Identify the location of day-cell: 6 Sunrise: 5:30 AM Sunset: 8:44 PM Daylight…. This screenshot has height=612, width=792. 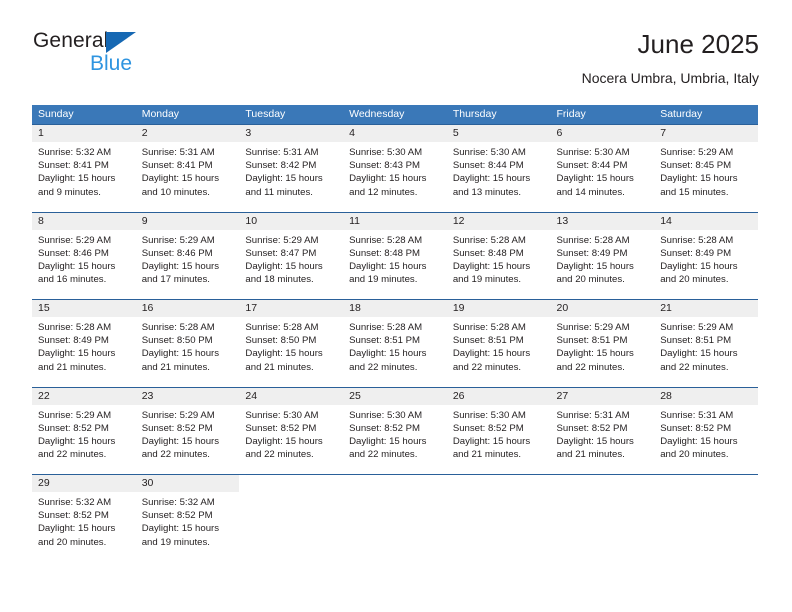
(602, 168).